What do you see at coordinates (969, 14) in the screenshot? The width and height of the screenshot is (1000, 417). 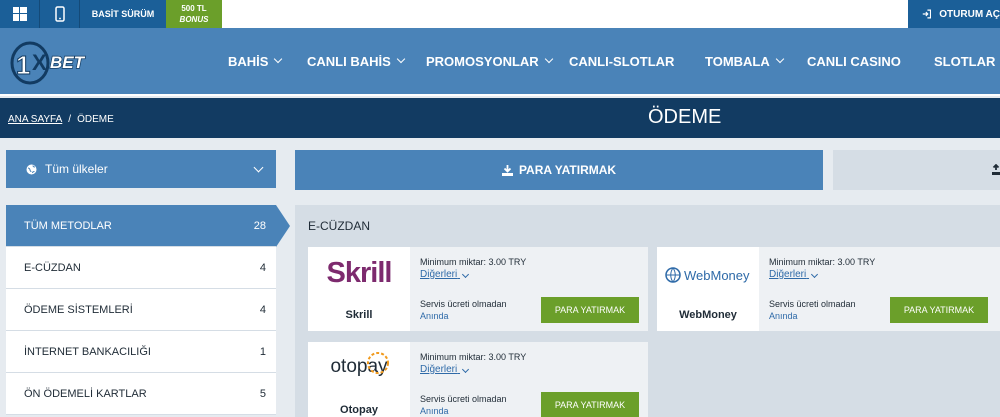 I see `login-label: OTURUM AÇ` at bounding box center [969, 14].